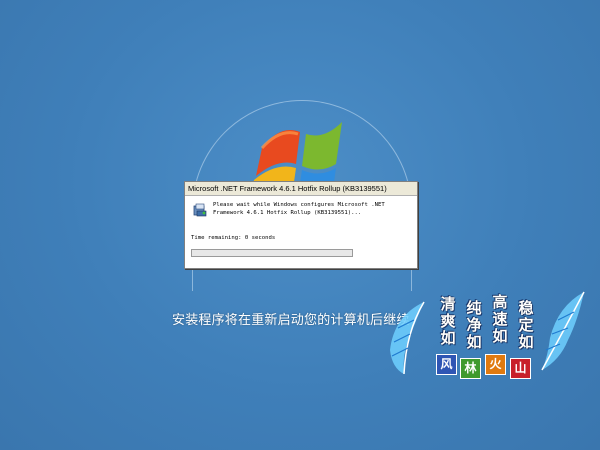  Describe the element at coordinates (526, 308) in the screenshot. I see `brand-char: 稳` at that location.